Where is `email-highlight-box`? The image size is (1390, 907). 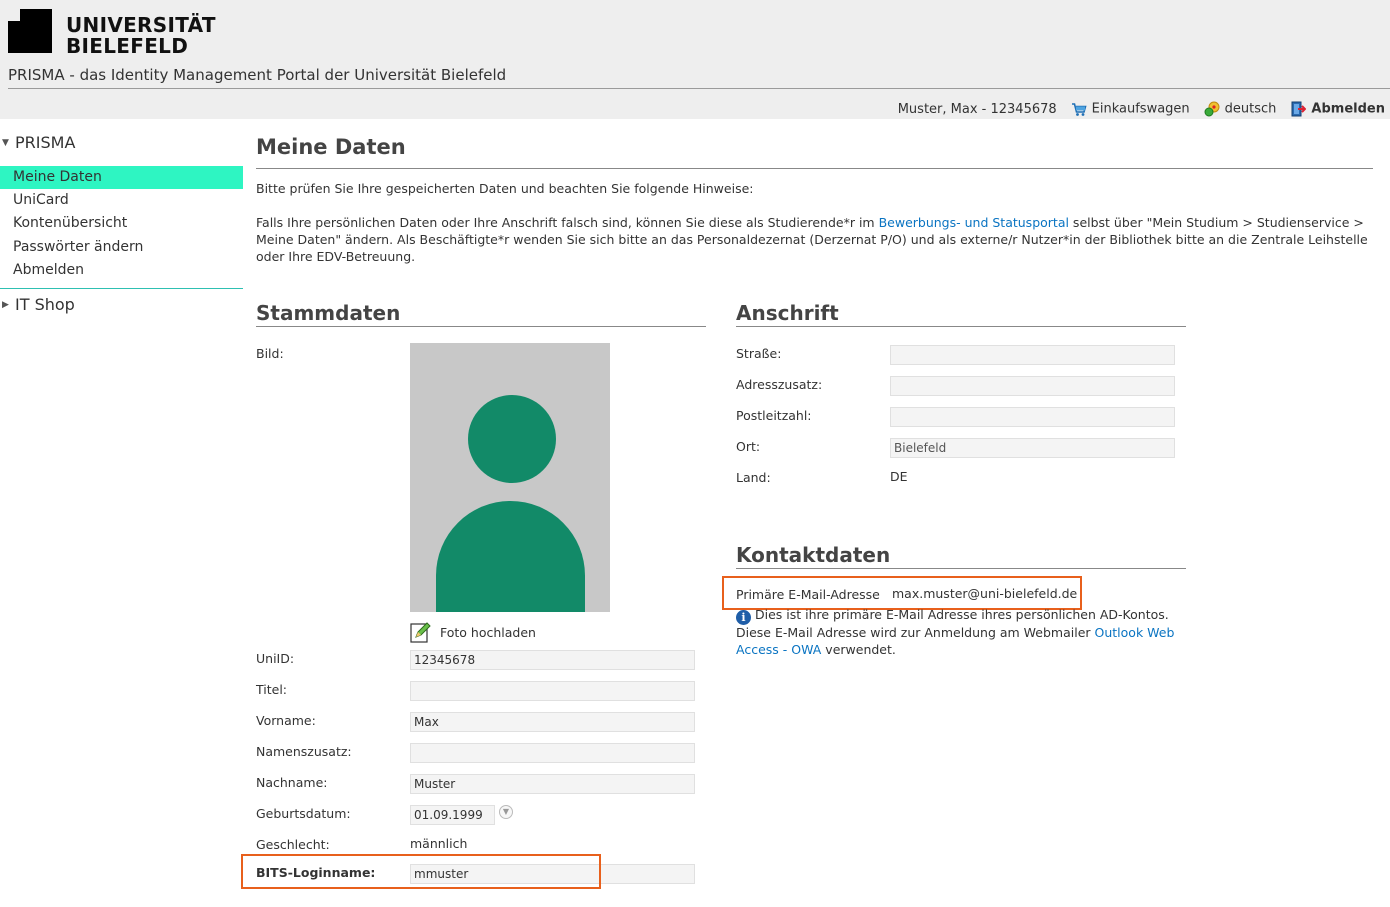
email-highlight-box is located at coordinates (902, 593).